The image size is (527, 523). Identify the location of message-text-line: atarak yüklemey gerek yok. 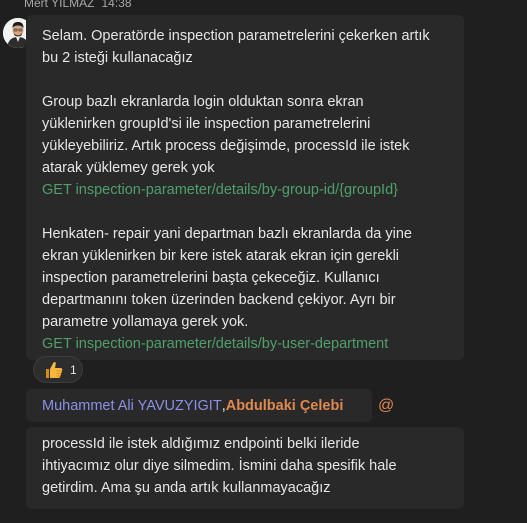
(128, 168).